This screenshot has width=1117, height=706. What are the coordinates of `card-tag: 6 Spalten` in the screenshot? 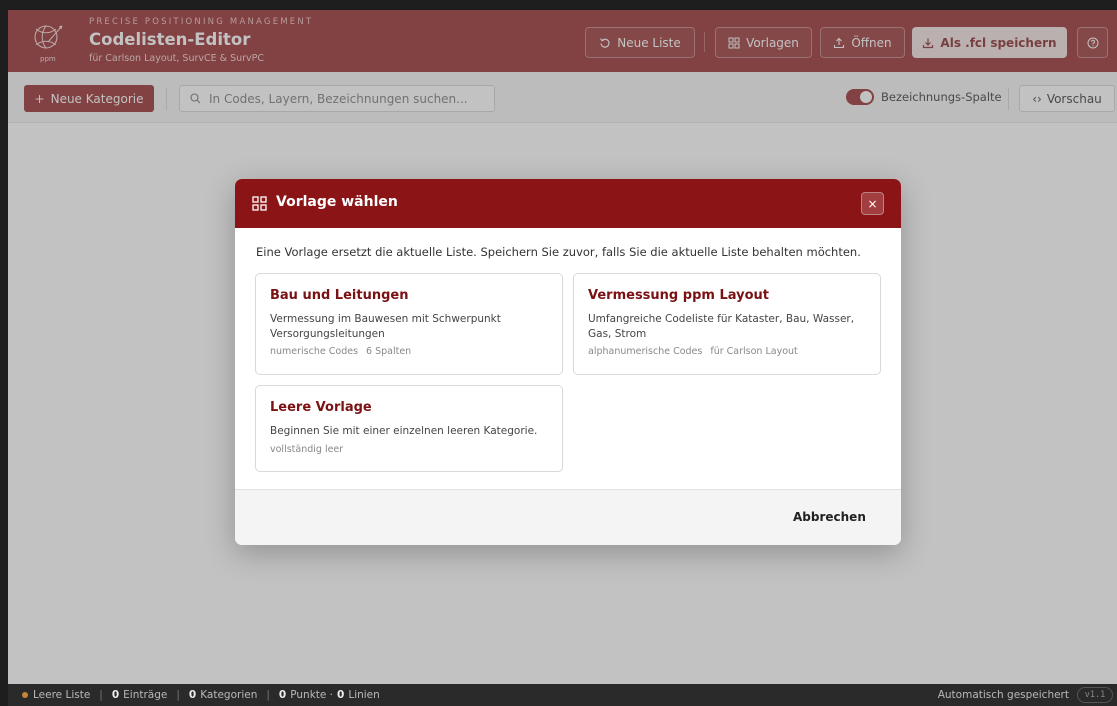 It's located at (389, 351).